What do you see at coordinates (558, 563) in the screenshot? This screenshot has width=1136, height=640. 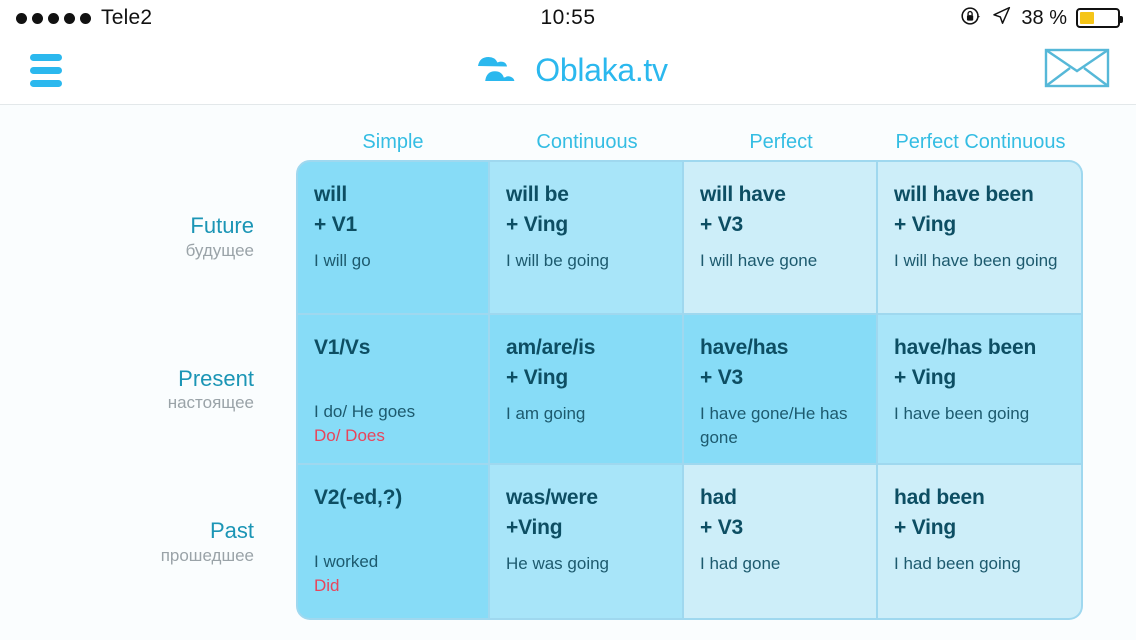 I see `cell-example: He was going` at bounding box center [558, 563].